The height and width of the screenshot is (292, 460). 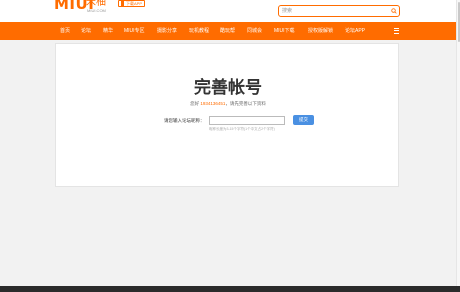 What do you see at coordinates (213, 103) in the screenshot?
I see `user-id: 1934136451` at bounding box center [213, 103].